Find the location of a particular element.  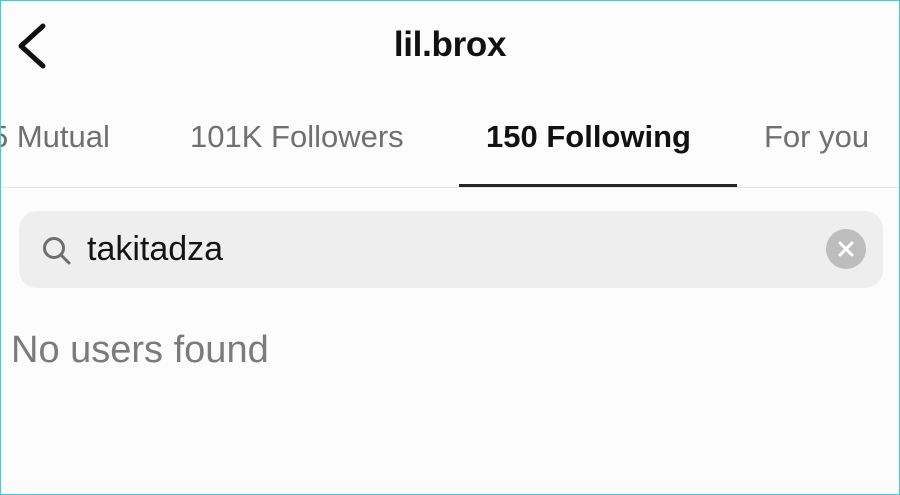

tab-mutual: 5 Mutual is located at coordinates (55, 137).